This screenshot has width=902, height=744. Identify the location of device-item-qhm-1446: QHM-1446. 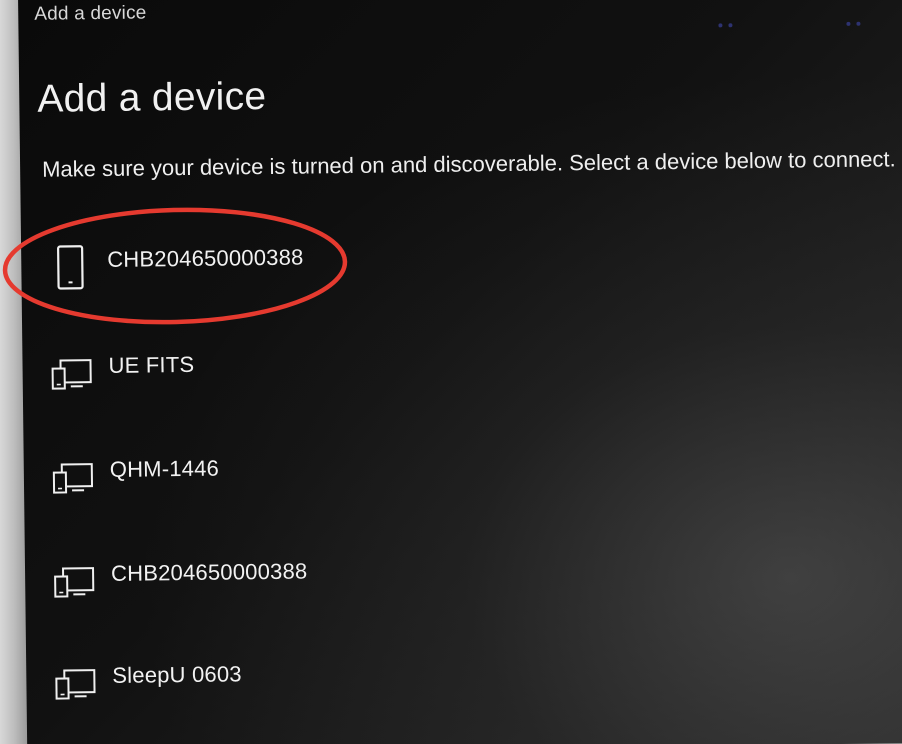
(400, 473).